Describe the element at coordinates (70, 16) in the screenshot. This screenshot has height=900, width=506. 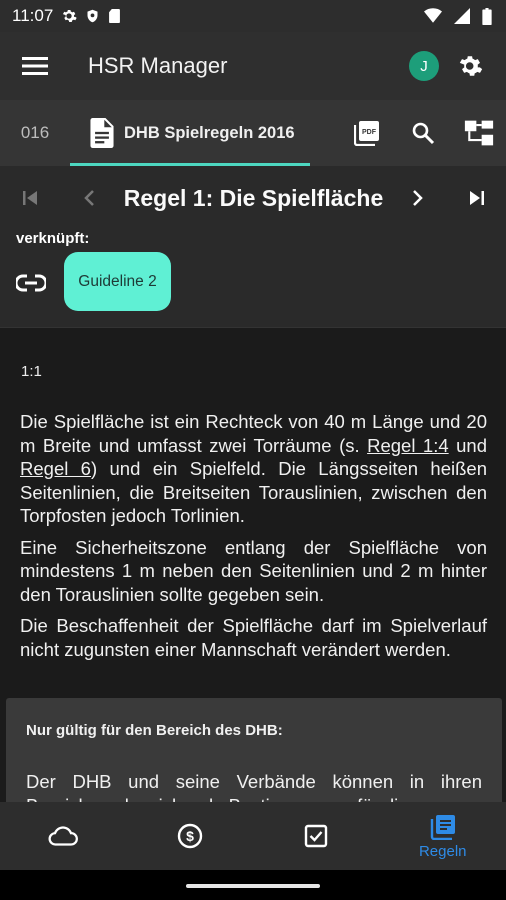
I see `settings-status-icon` at that location.